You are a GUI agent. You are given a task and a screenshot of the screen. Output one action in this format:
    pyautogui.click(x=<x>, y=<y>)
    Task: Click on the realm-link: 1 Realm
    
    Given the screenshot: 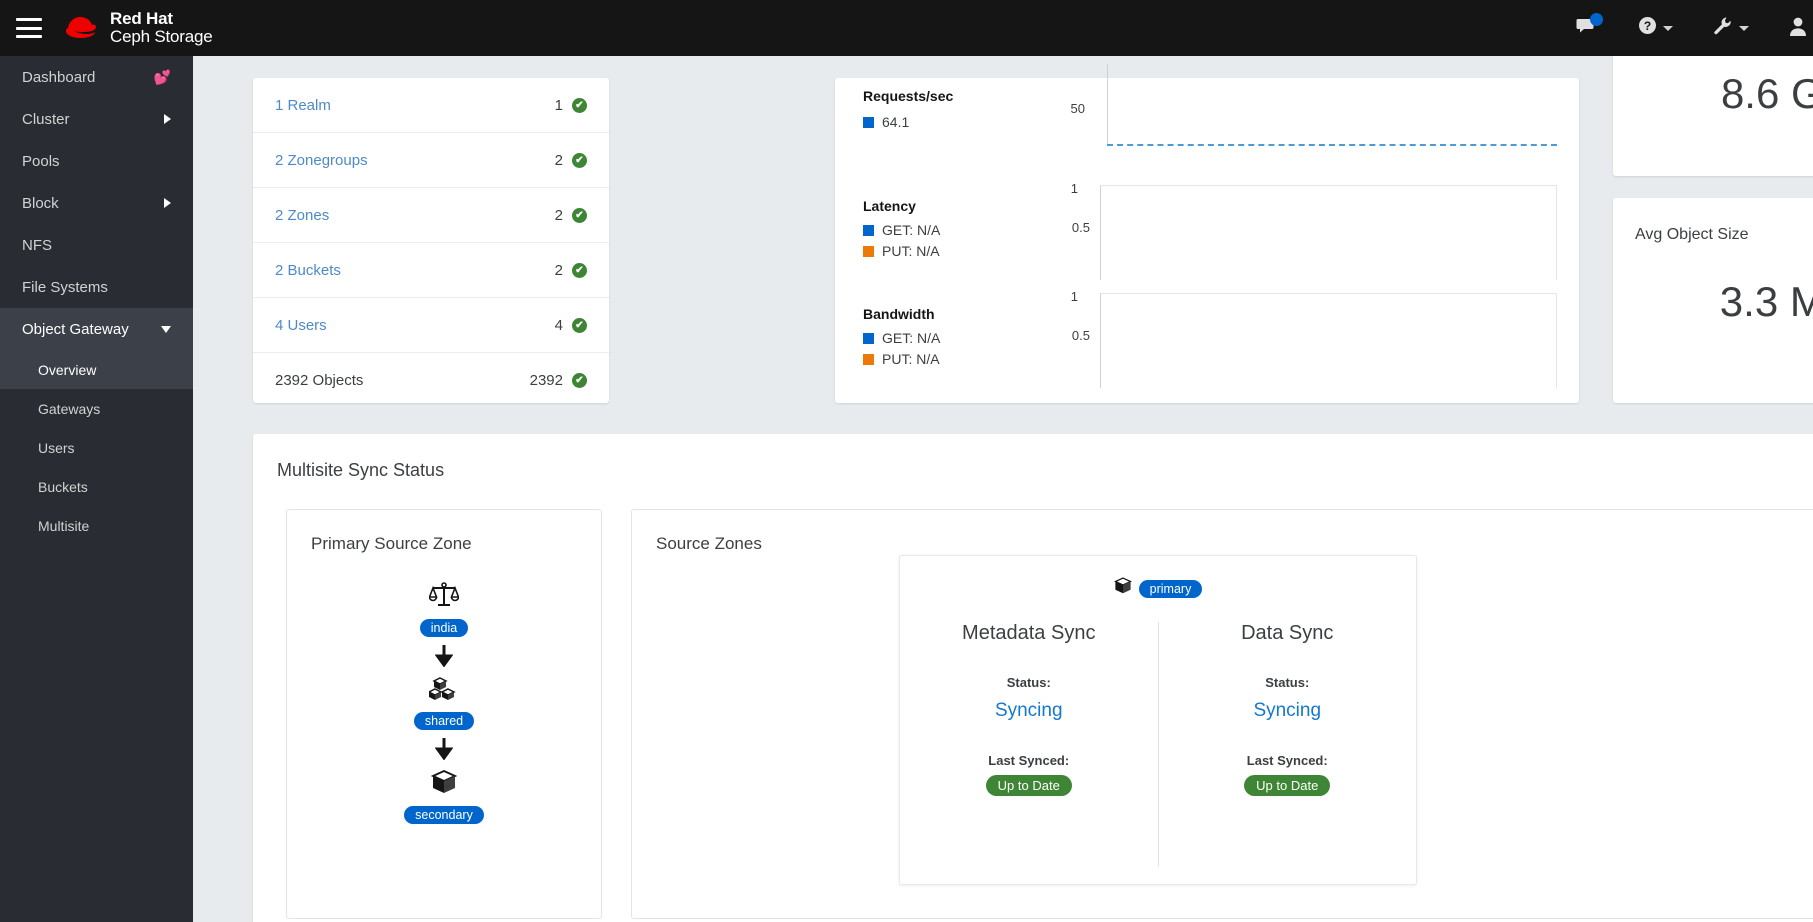 What is the action you would take?
    pyautogui.click(x=415, y=105)
    